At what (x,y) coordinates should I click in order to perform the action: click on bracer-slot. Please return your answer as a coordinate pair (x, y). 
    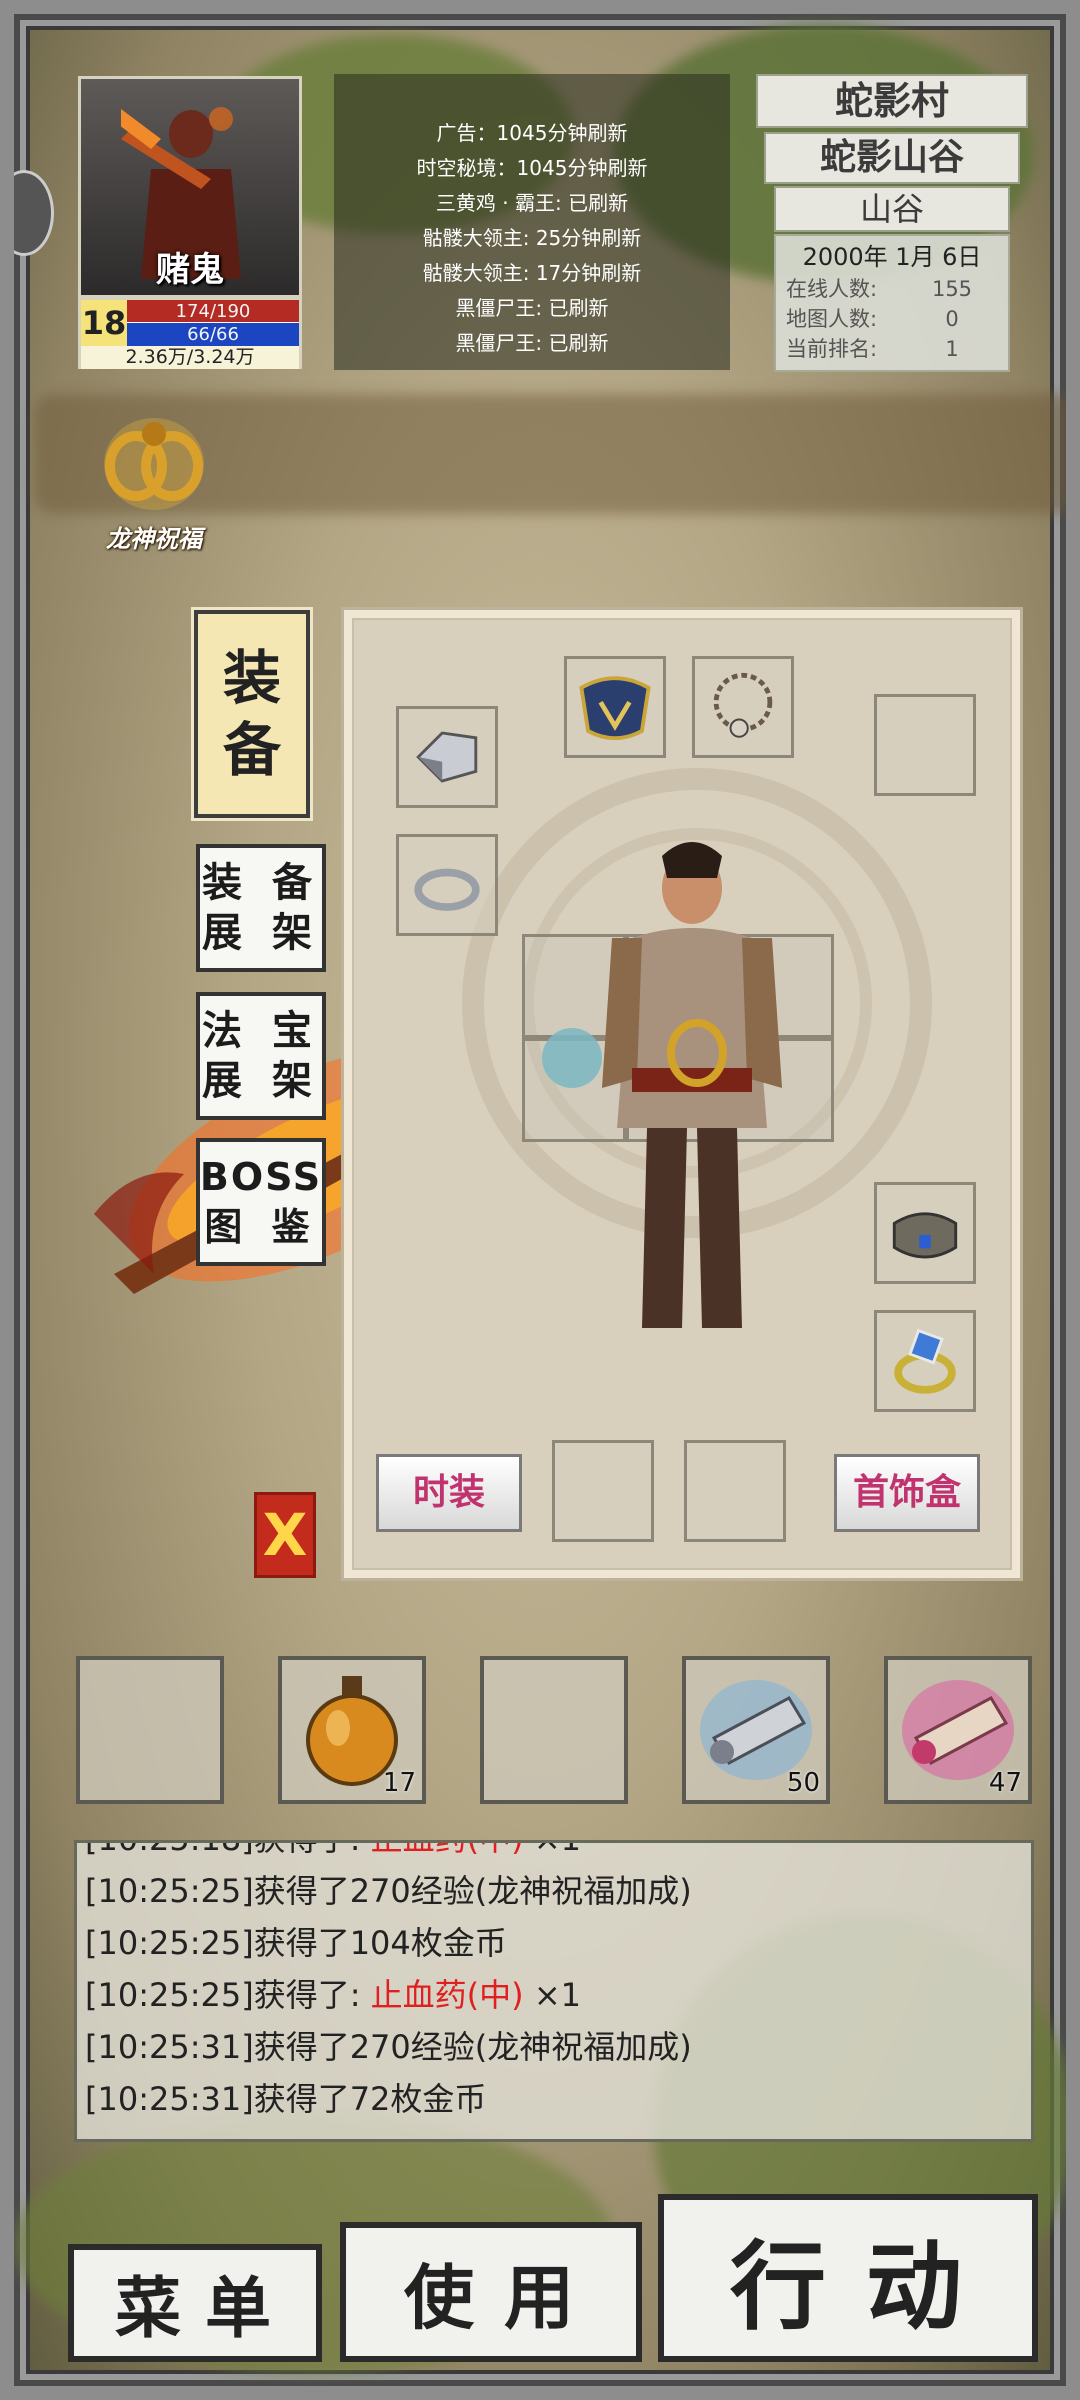
    Looking at the image, I should click on (447, 757).